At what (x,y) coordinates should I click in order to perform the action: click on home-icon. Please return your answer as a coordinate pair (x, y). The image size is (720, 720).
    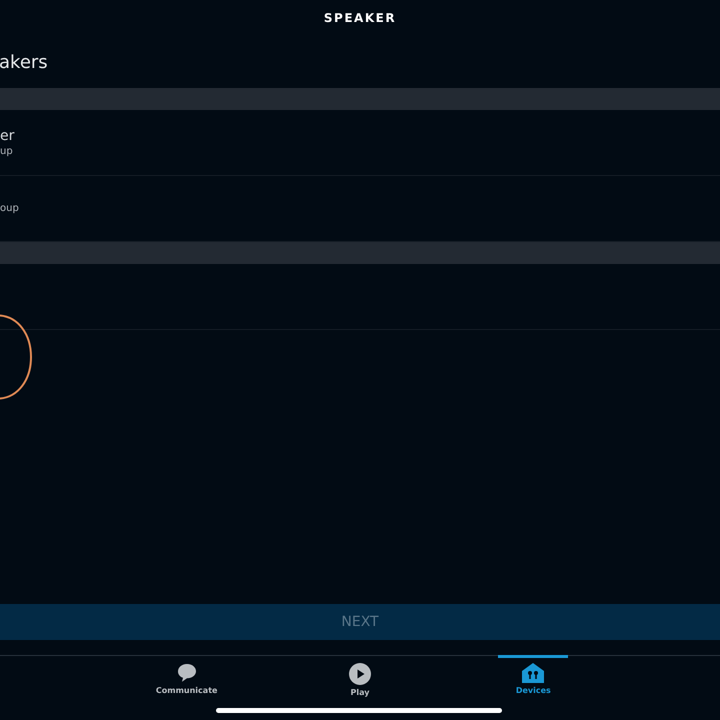
    Looking at the image, I should click on (533, 673).